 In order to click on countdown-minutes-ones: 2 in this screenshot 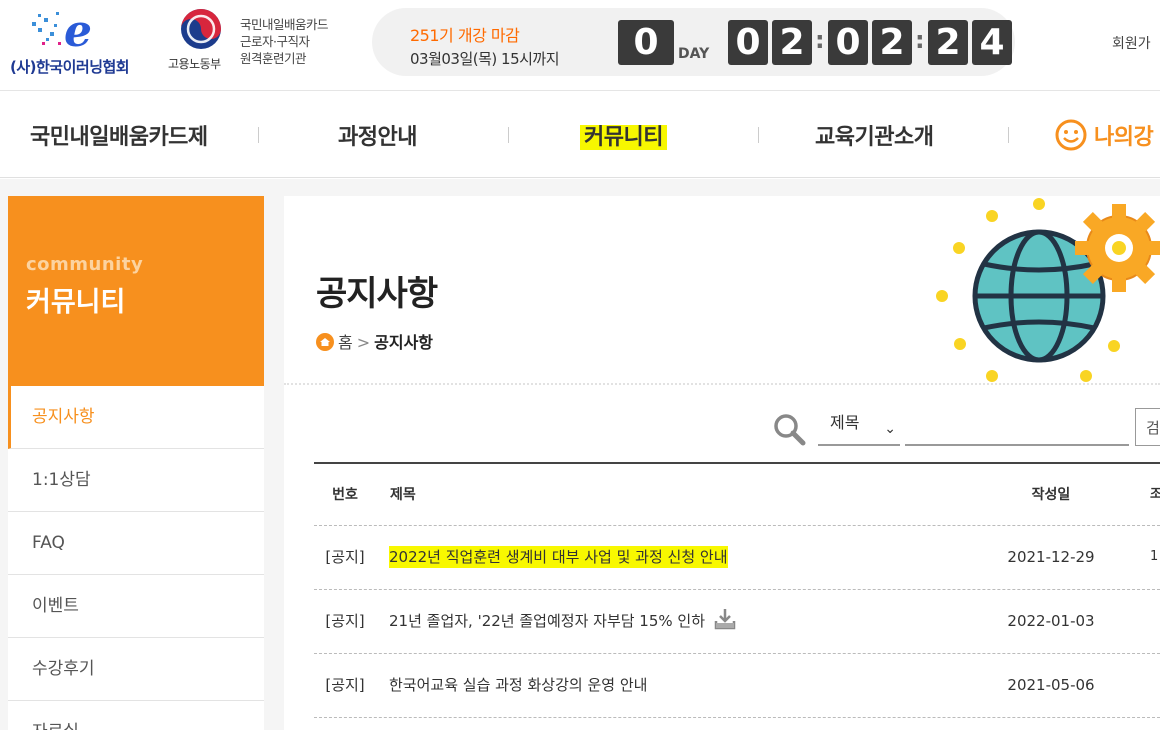, I will do `click(892, 42)`.